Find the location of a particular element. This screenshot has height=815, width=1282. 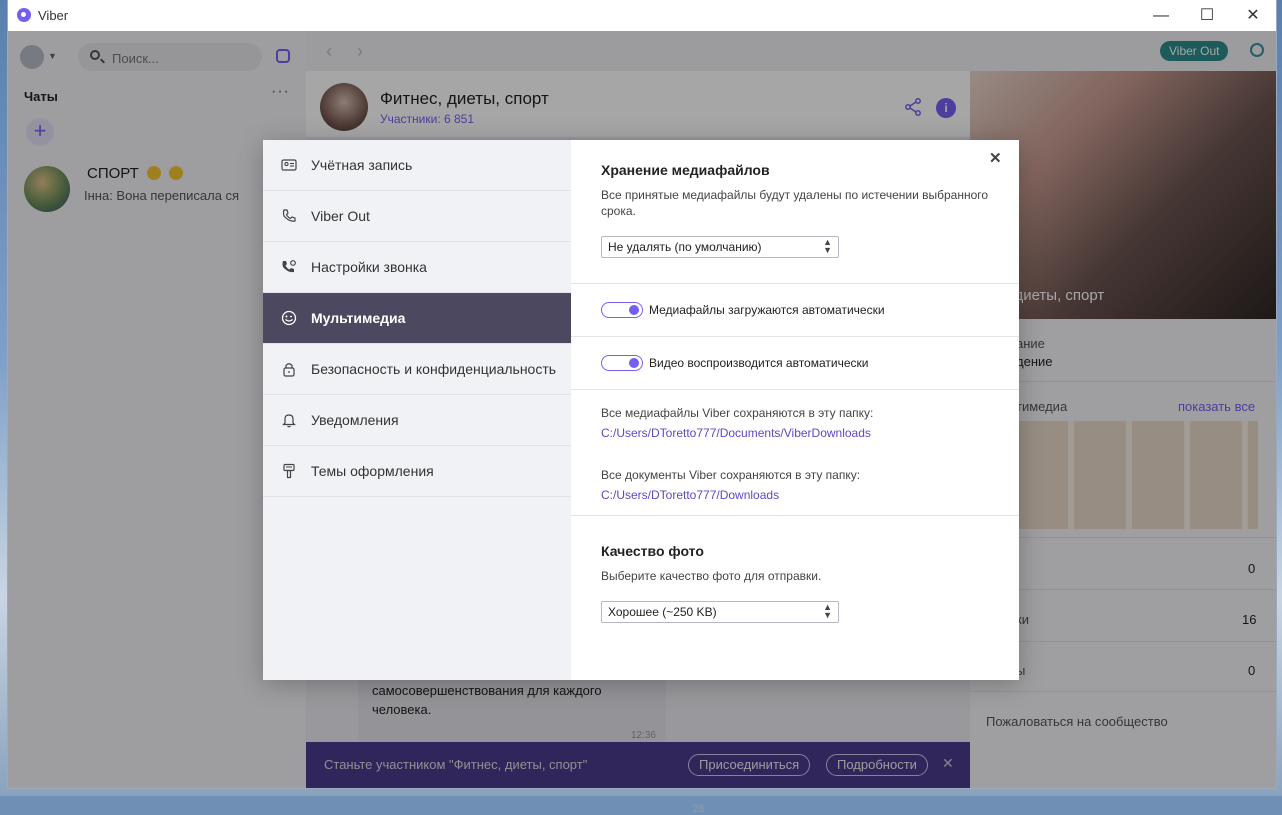

media-storage-title: Хранение медиафайлов is located at coordinates (685, 170).